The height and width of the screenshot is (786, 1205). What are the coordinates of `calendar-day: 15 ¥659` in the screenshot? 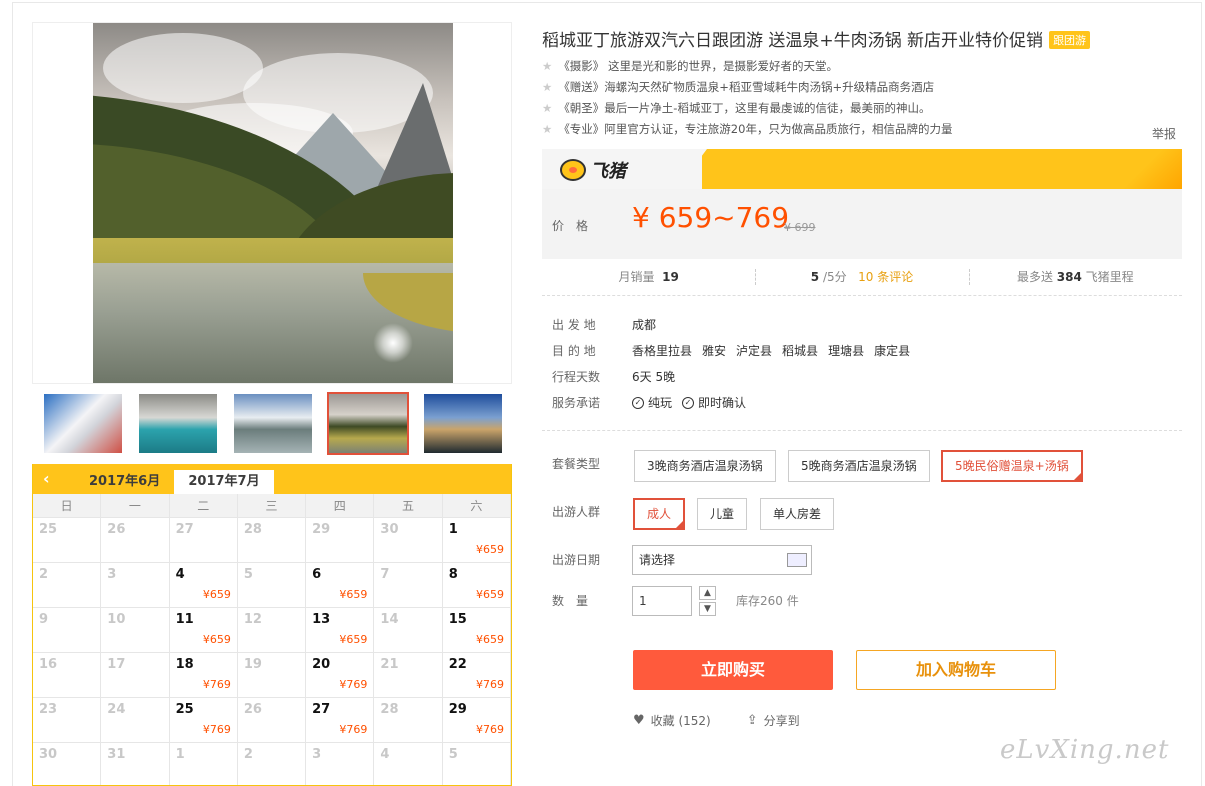 It's located at (476, 630).